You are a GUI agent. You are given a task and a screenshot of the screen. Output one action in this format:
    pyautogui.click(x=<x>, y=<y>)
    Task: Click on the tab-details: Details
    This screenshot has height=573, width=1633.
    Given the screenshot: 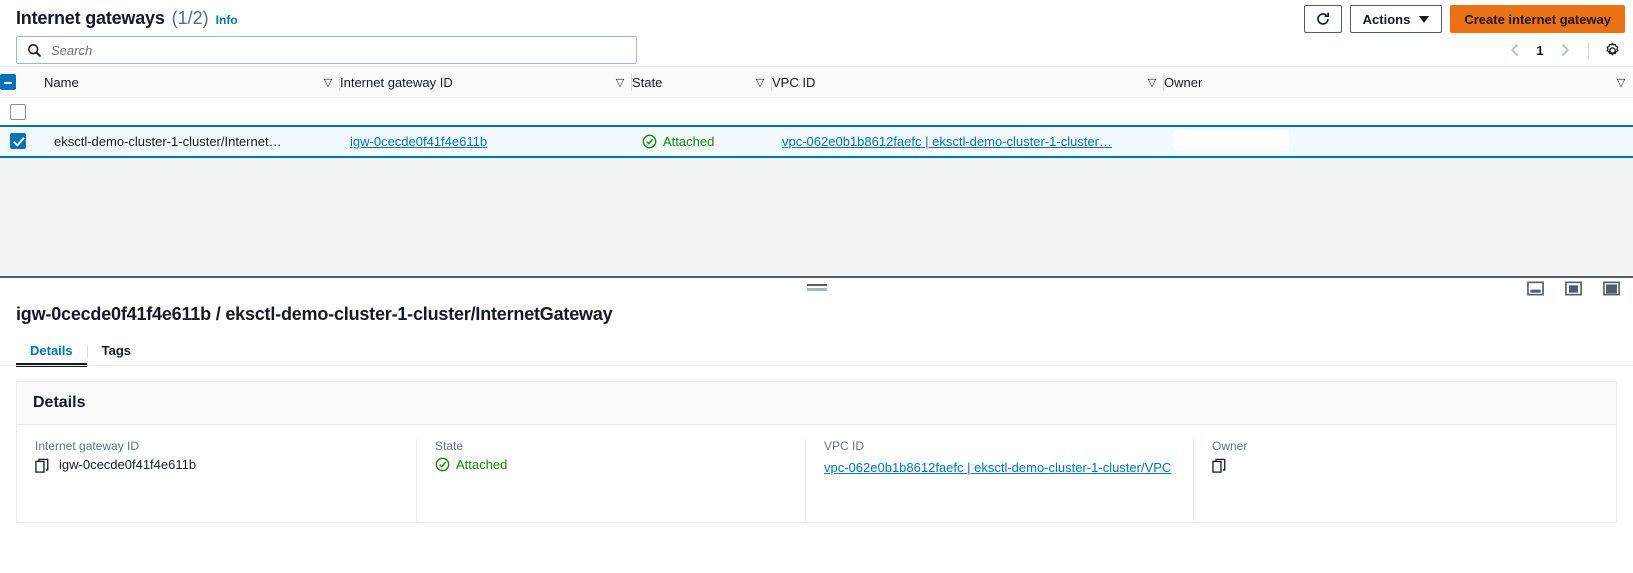 What is the action you would take?
    pyautogui.click(x=51, y=352)
    